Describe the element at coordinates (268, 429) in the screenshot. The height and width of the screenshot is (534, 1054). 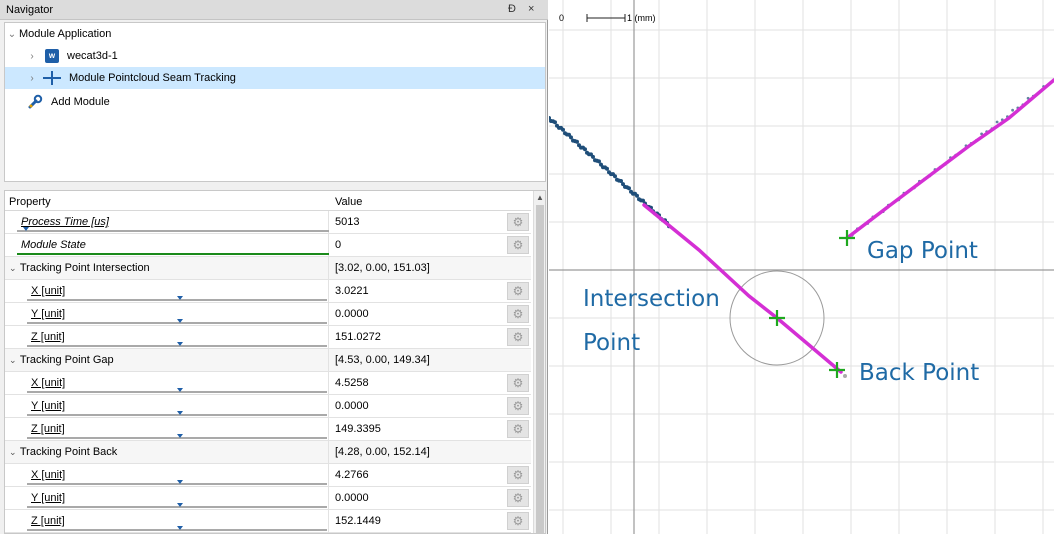
I see `property-row: Z [unit] 149.3395 ⚙` at that location.